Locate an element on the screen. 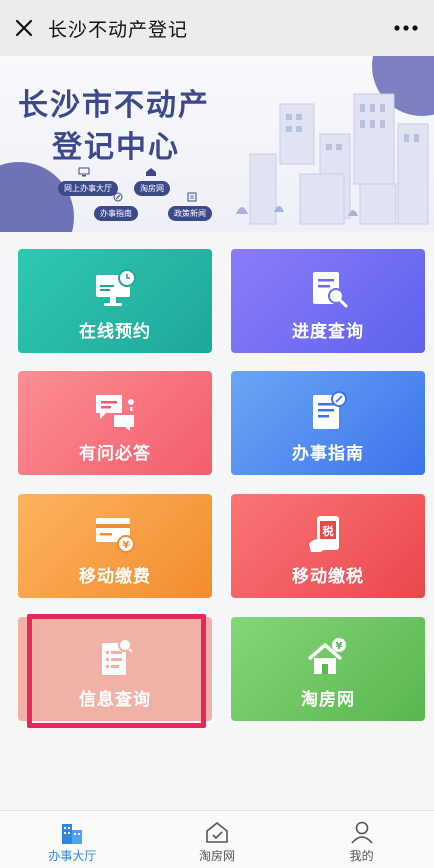  tile-online-booking: 在线预约 is located at coordinates (115, 301).